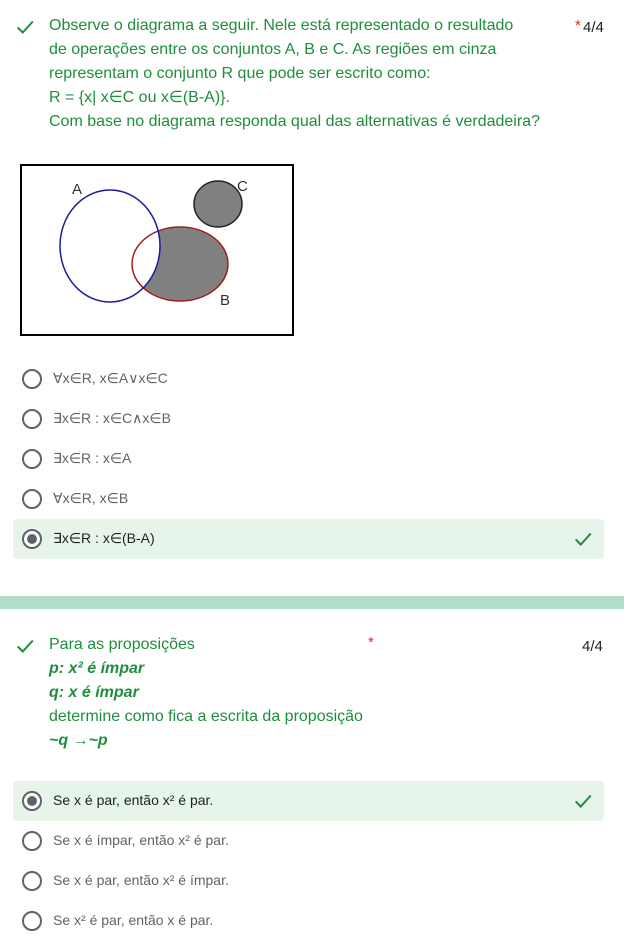 This screenshot has width=624, height=937. What do you see at coordinates (94, 692) in the screenshot?
I see `proposition-q: q: x é ímpar` at bounding box center [94, 692].